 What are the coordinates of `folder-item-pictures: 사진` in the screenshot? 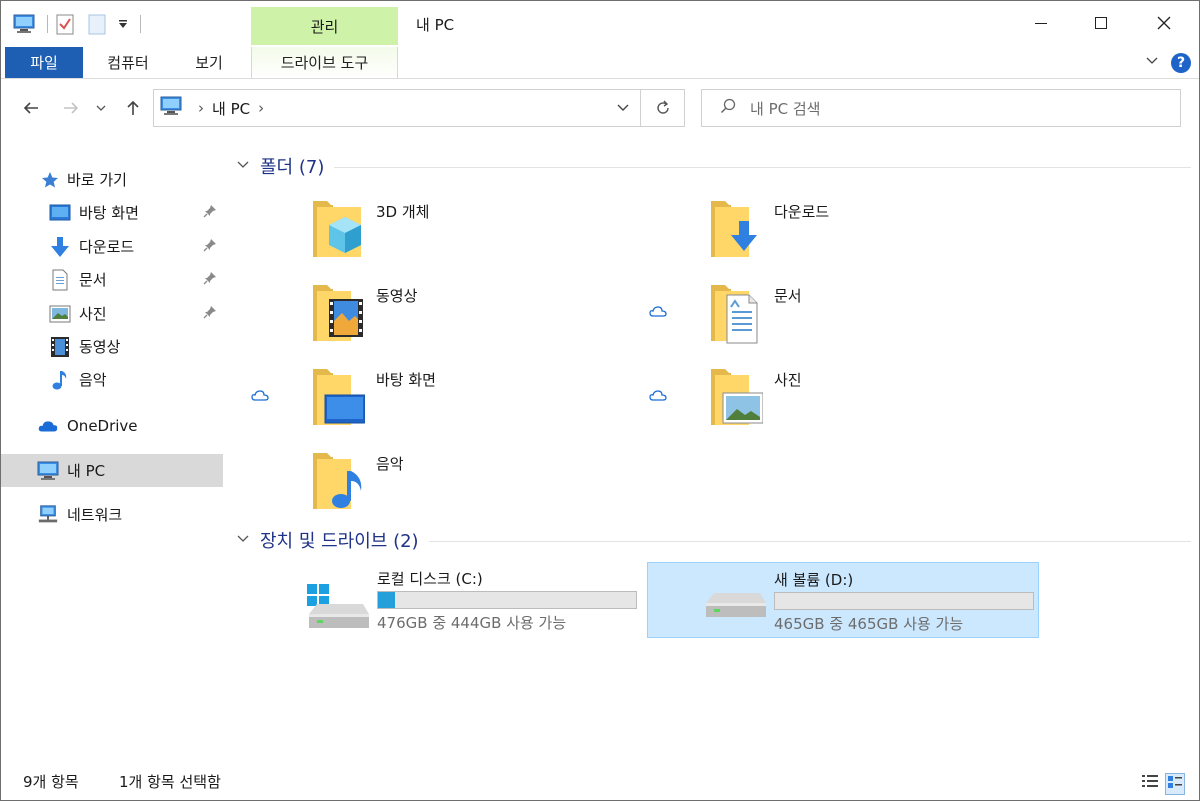 It's located at (819, 403).